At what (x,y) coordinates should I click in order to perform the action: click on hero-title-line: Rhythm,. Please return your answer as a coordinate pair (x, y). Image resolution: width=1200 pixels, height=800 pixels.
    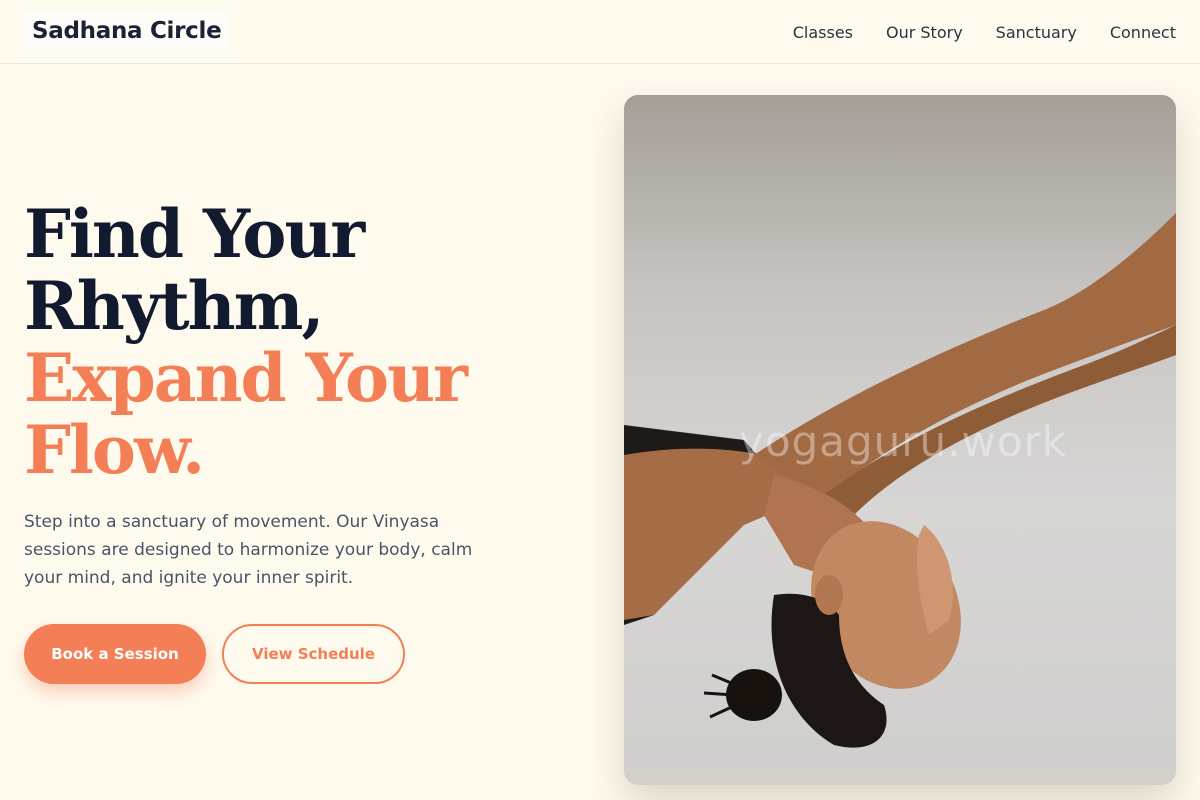
    Looking at the image, I should click on (174, 306).